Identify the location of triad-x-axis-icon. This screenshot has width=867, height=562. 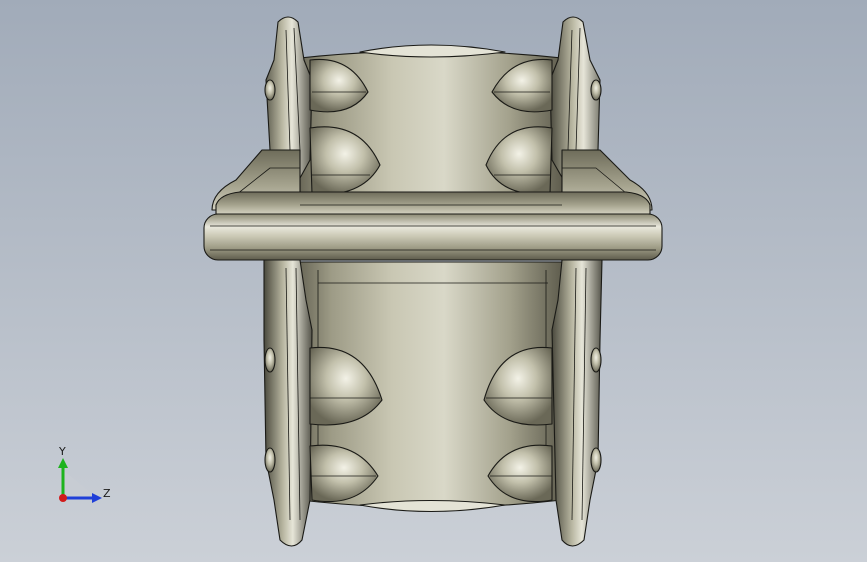
(63, 498).